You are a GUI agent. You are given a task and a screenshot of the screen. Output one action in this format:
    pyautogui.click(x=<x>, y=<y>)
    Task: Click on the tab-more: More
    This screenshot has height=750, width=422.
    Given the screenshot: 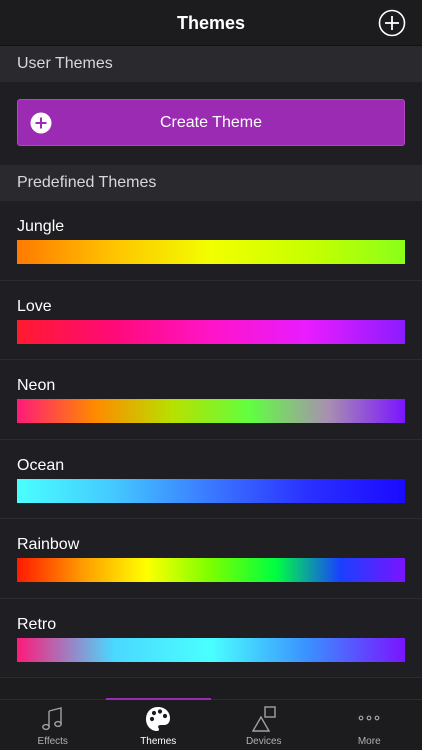 What is the action you would take?
    pyautogui.click(x=369, y=725)
    